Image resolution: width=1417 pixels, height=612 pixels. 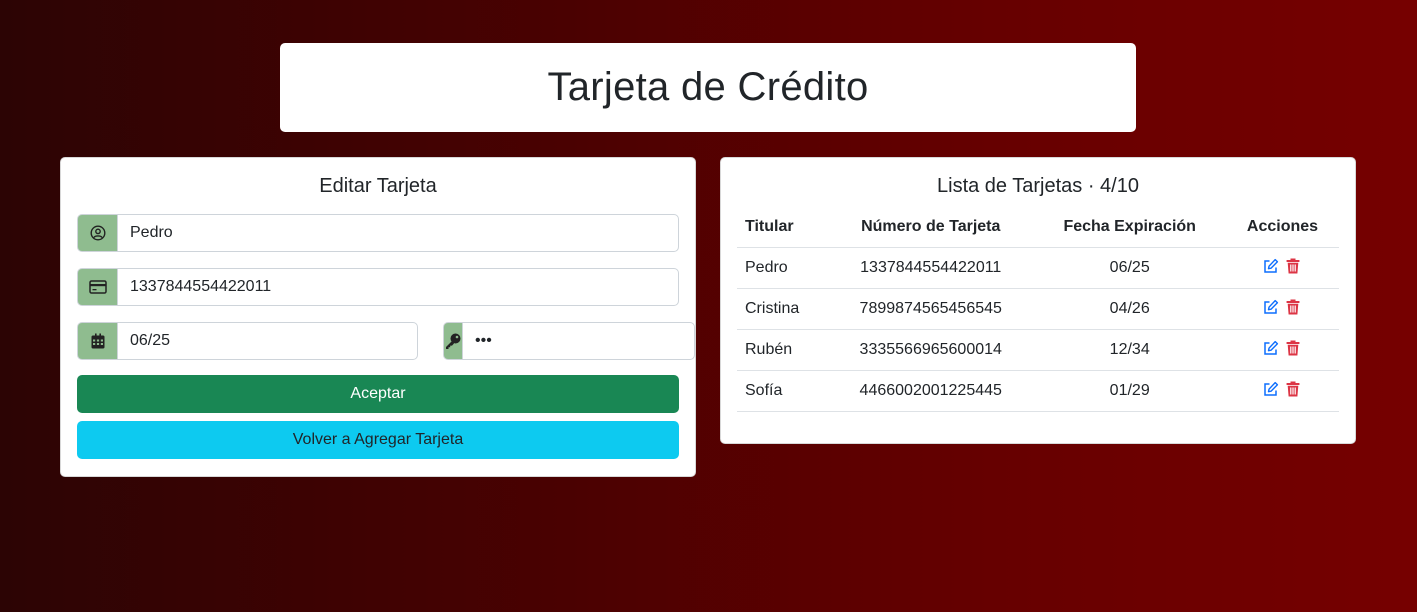 I want to click on expiry-cell: 06/25, so click(x=1129, y=268).